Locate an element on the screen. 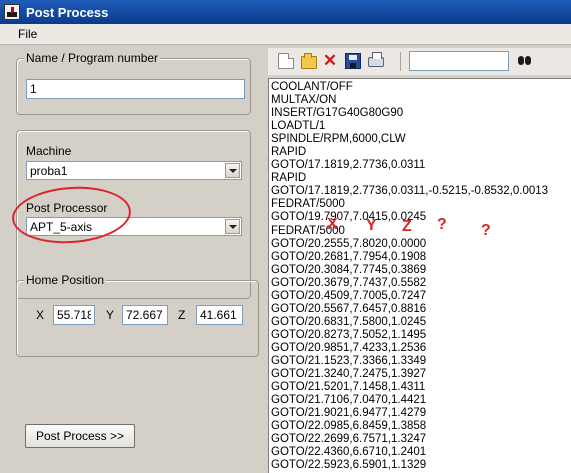  code-line: INSERT/G17G40G80G90 is located at coordinates (337, 113).